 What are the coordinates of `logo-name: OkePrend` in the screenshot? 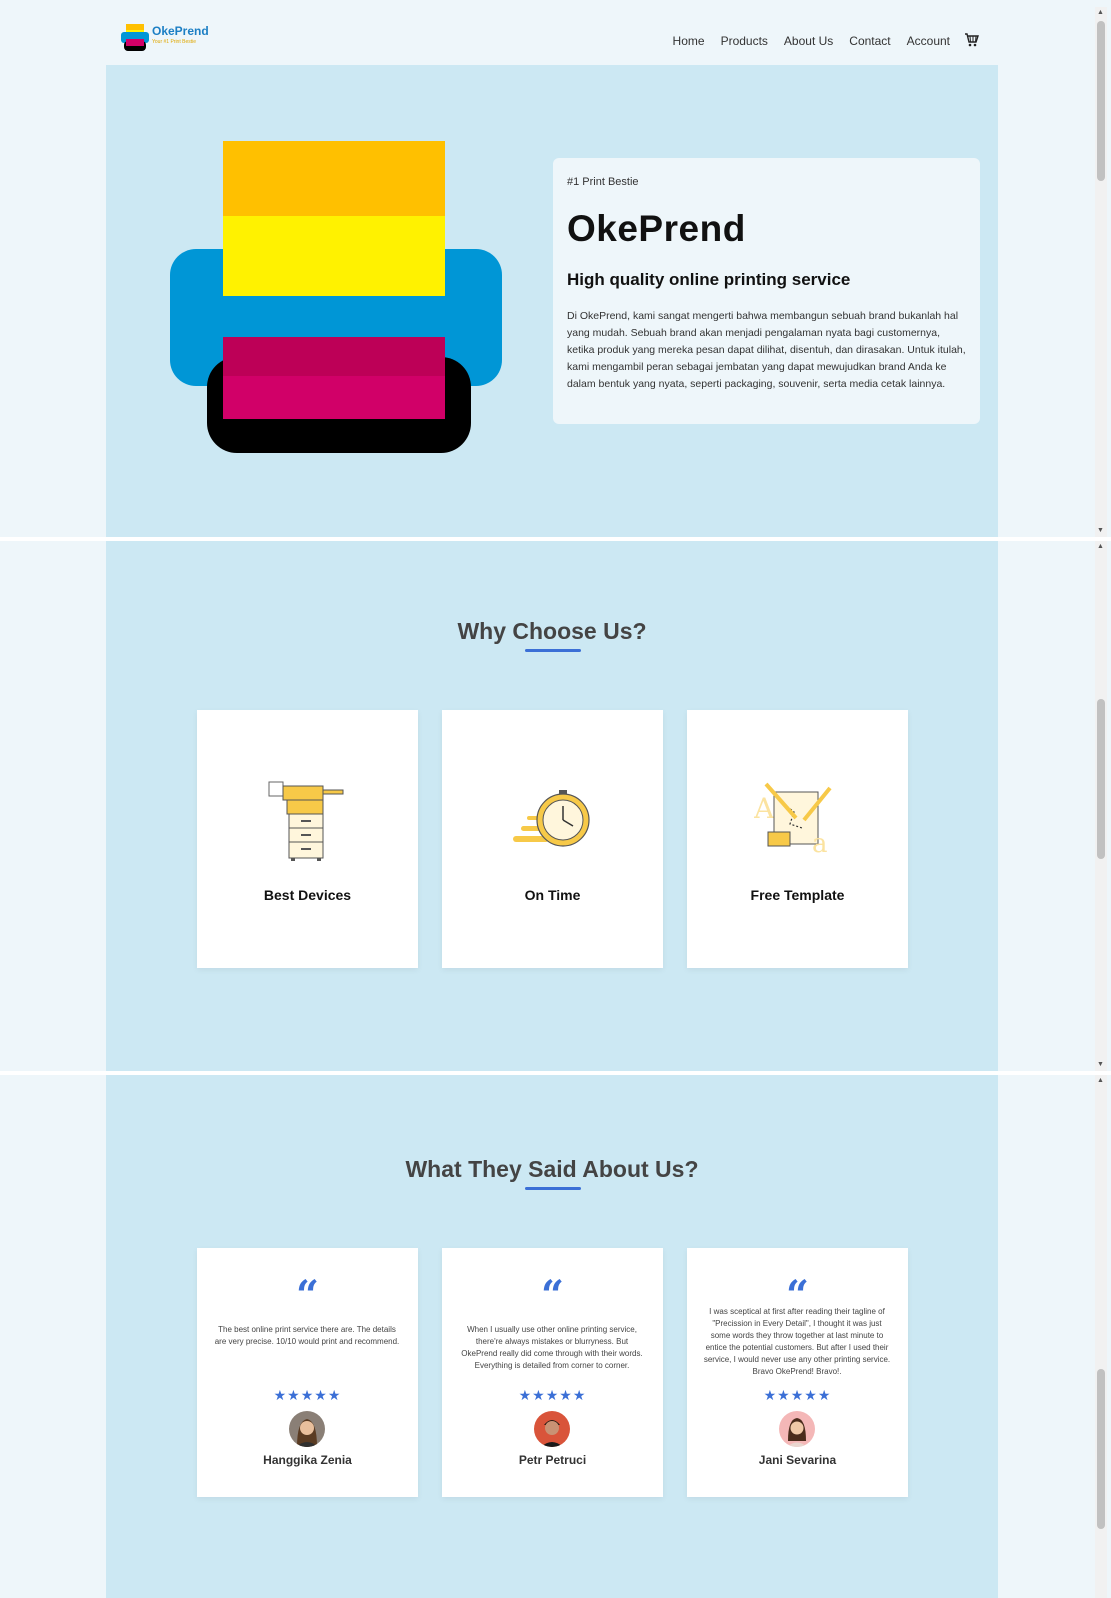 It's located at (180, 31).